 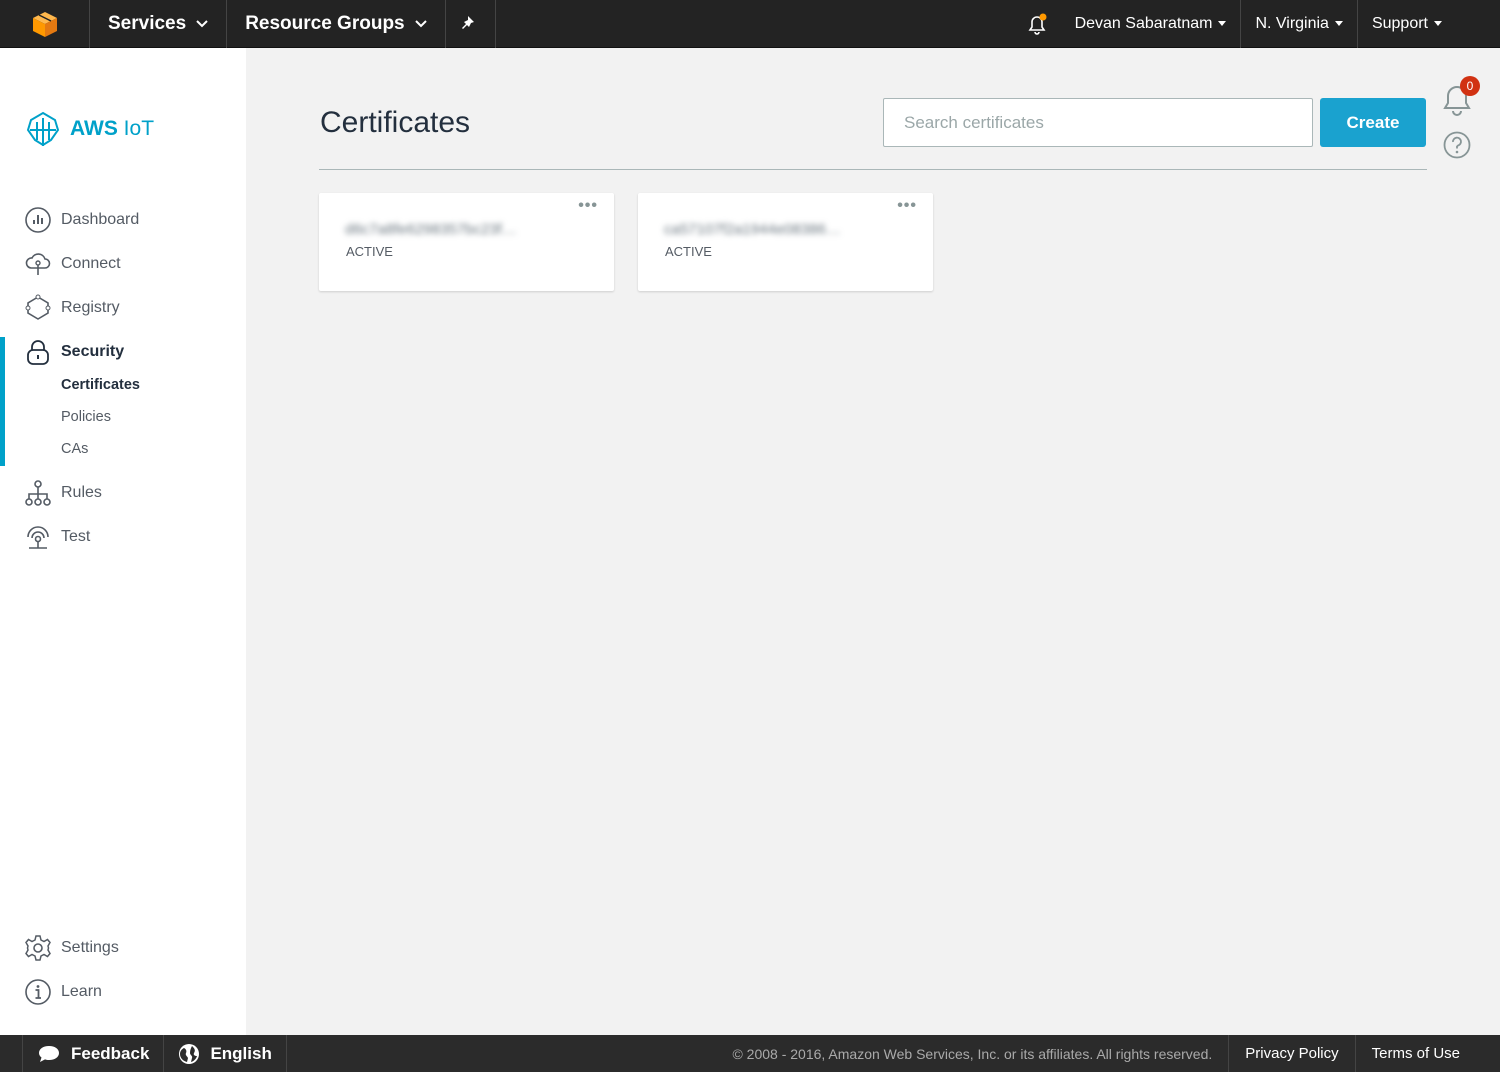 I want to click on sidebar-item-label: Connect, so click(x=91, y=263).